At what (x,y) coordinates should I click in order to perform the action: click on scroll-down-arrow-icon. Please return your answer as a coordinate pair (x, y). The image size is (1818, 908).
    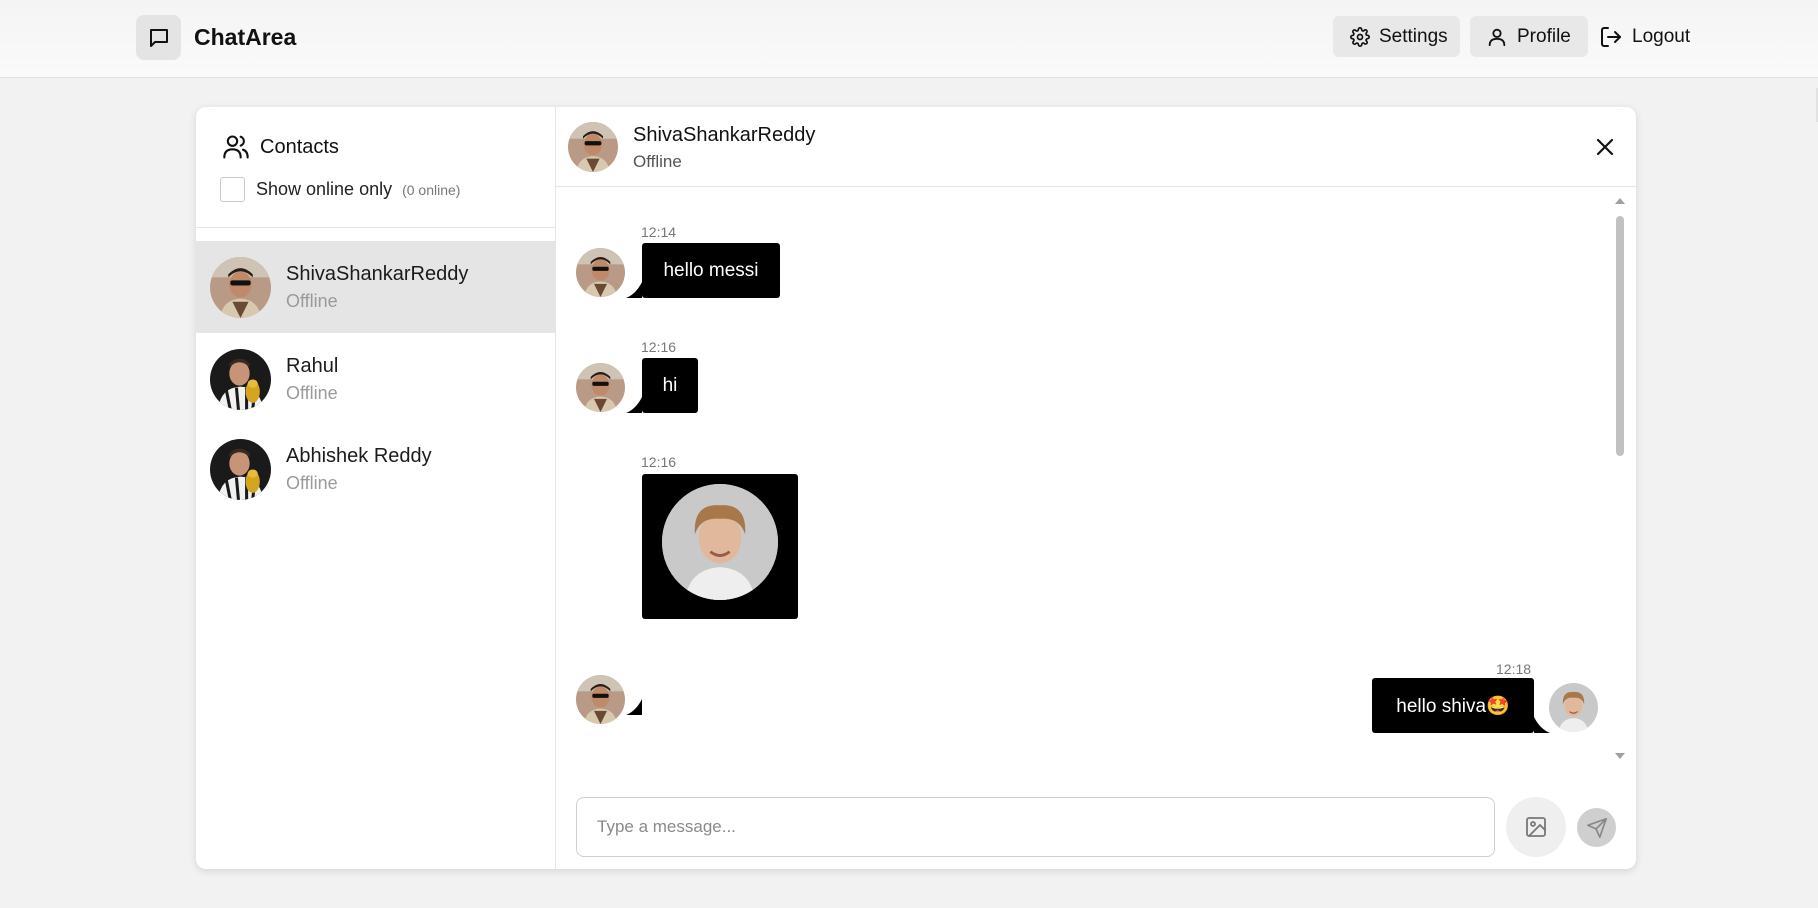
    Looking at the image, I should click on (1620, 756).